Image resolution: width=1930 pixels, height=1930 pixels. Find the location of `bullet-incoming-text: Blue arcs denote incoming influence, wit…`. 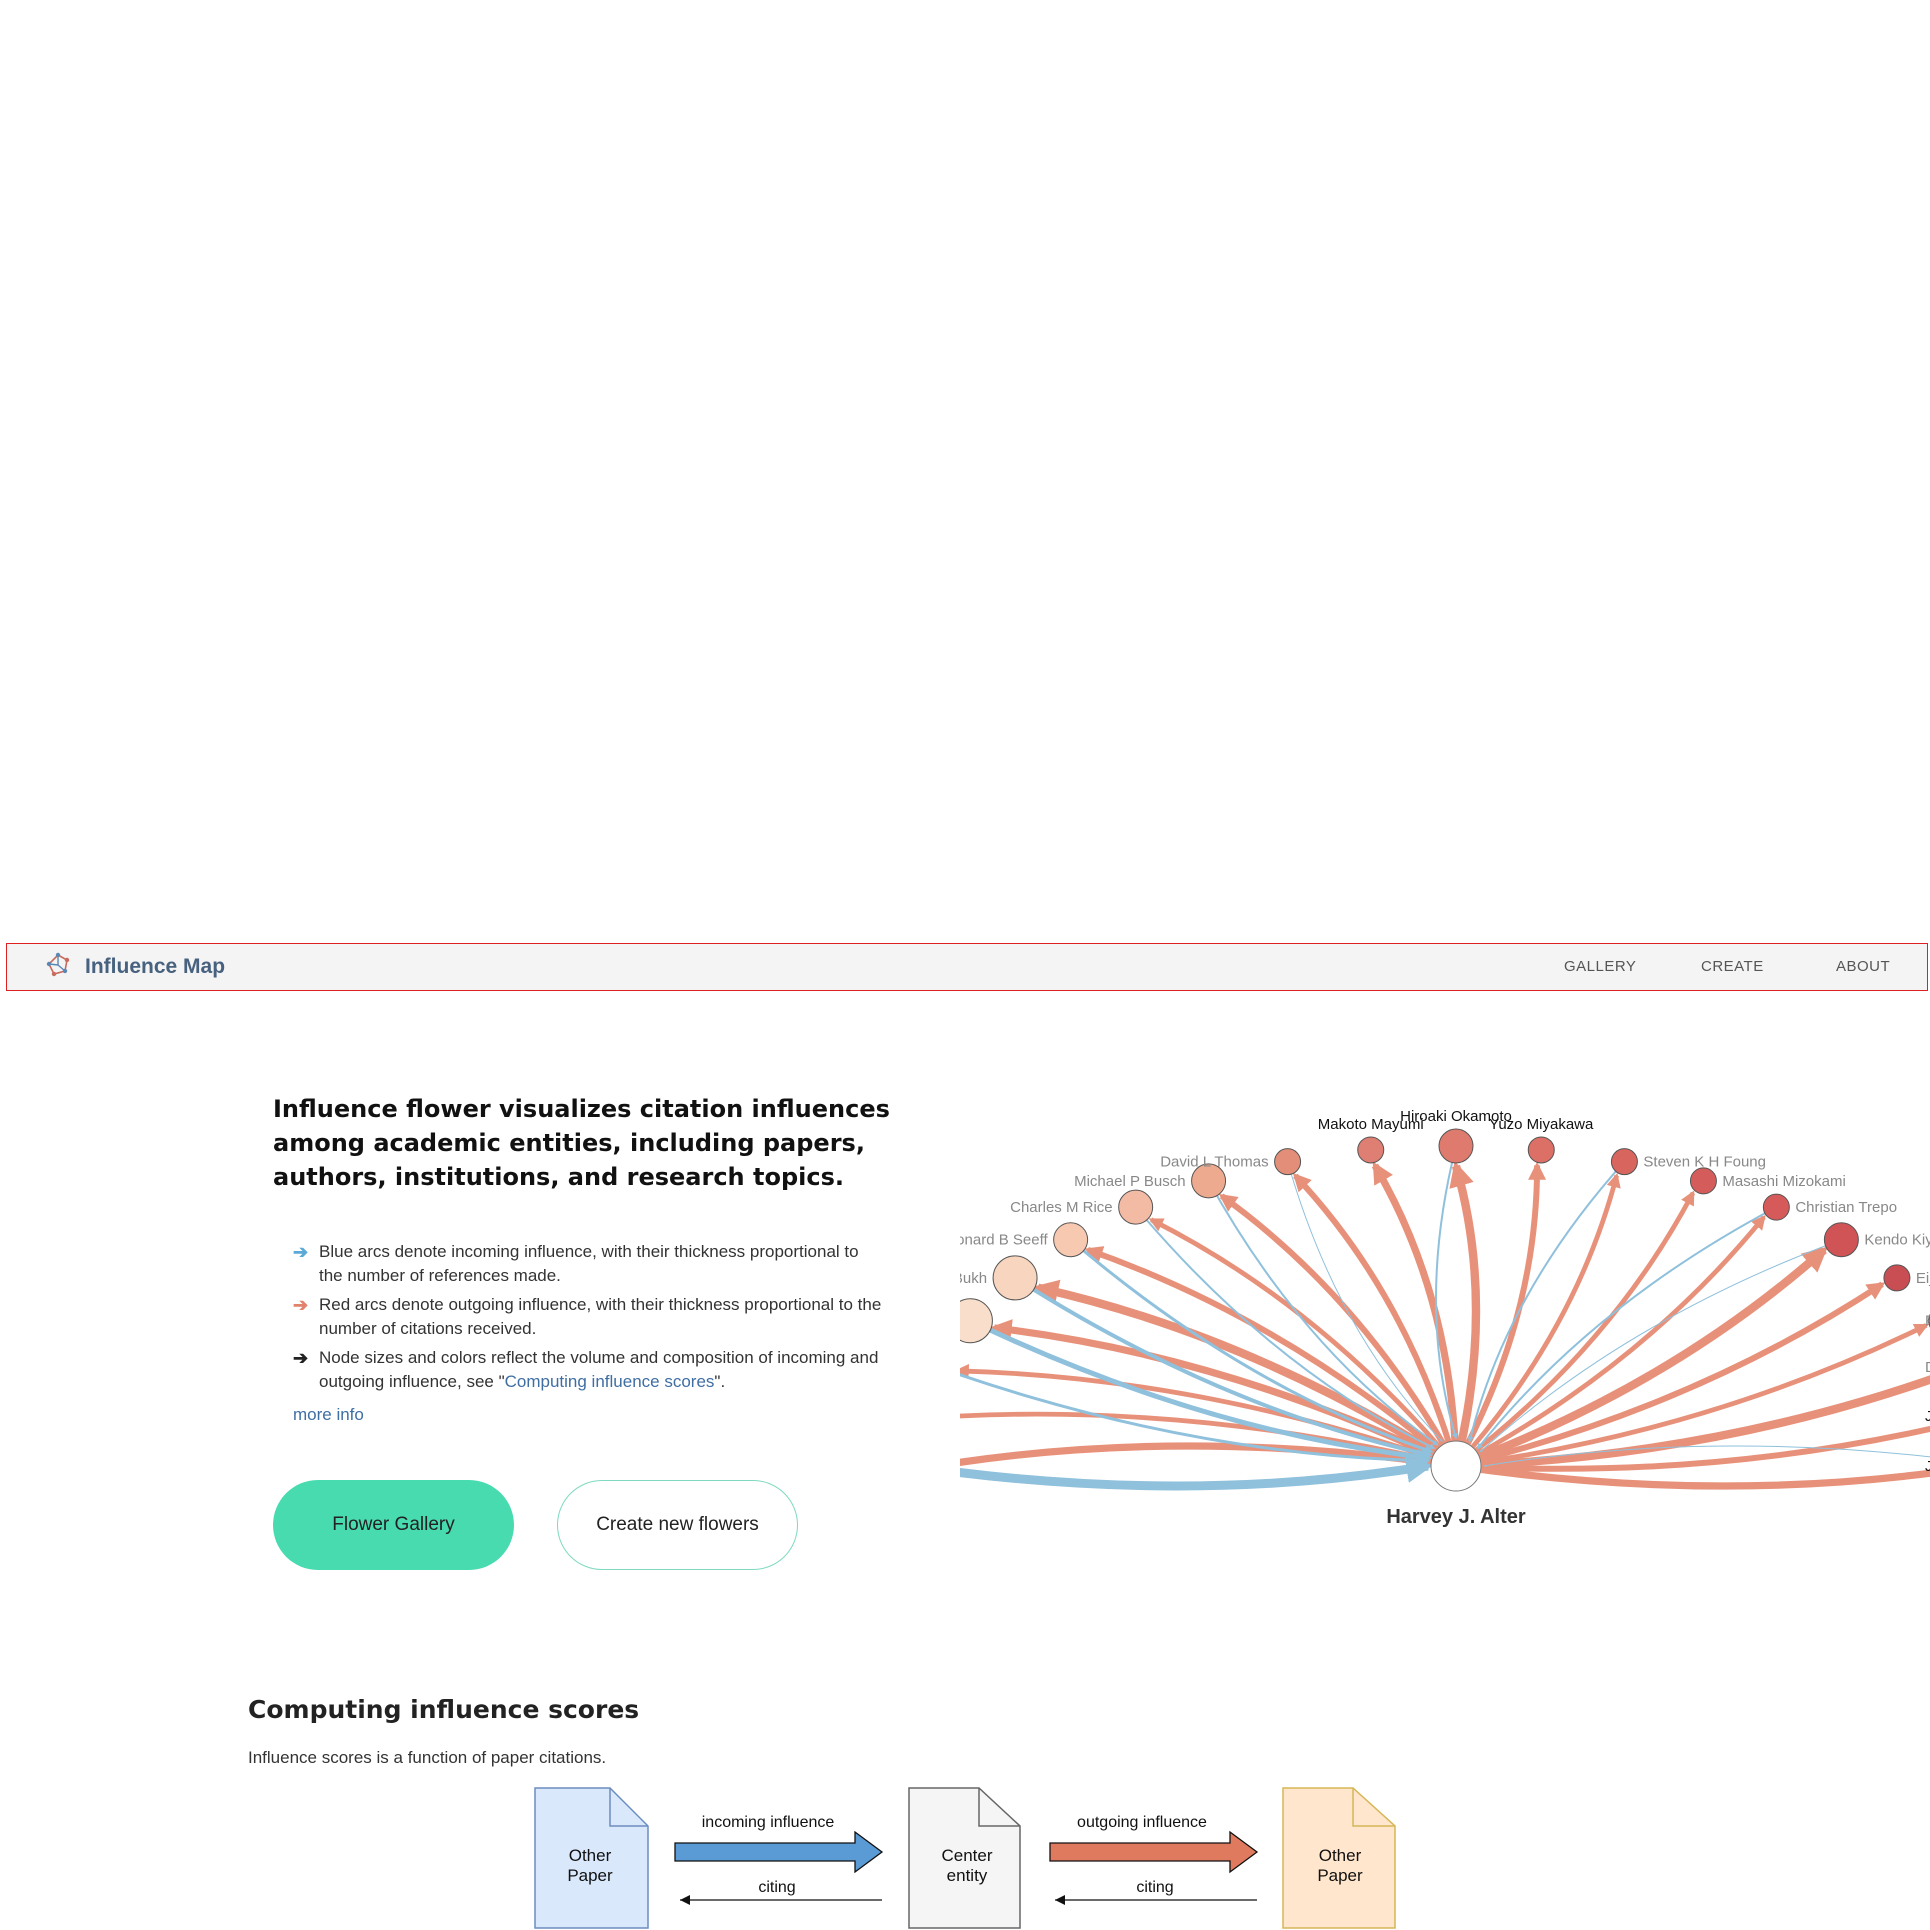

bullet-incoming-text: Blue arcs denote incoming influence, wit… is located at coordinates (589, 1263).